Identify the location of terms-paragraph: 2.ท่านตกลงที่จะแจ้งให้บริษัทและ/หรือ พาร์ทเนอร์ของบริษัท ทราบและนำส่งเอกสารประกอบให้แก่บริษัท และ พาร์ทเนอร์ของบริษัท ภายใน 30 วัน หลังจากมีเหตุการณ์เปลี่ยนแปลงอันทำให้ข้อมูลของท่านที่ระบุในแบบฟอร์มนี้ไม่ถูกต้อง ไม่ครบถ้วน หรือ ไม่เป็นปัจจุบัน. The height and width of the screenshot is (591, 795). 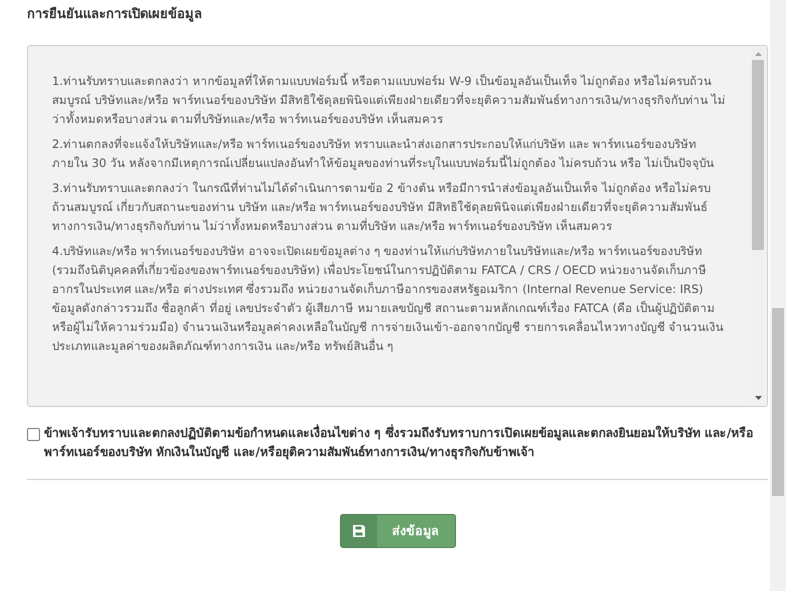
(383, 153).